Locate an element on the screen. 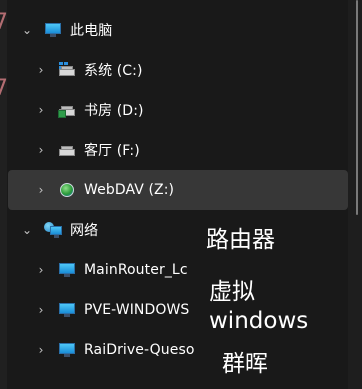 Image resolution: width=362 pixels, height=389 pixels. scrollbar-thumb is located at coordinates (357, 107).